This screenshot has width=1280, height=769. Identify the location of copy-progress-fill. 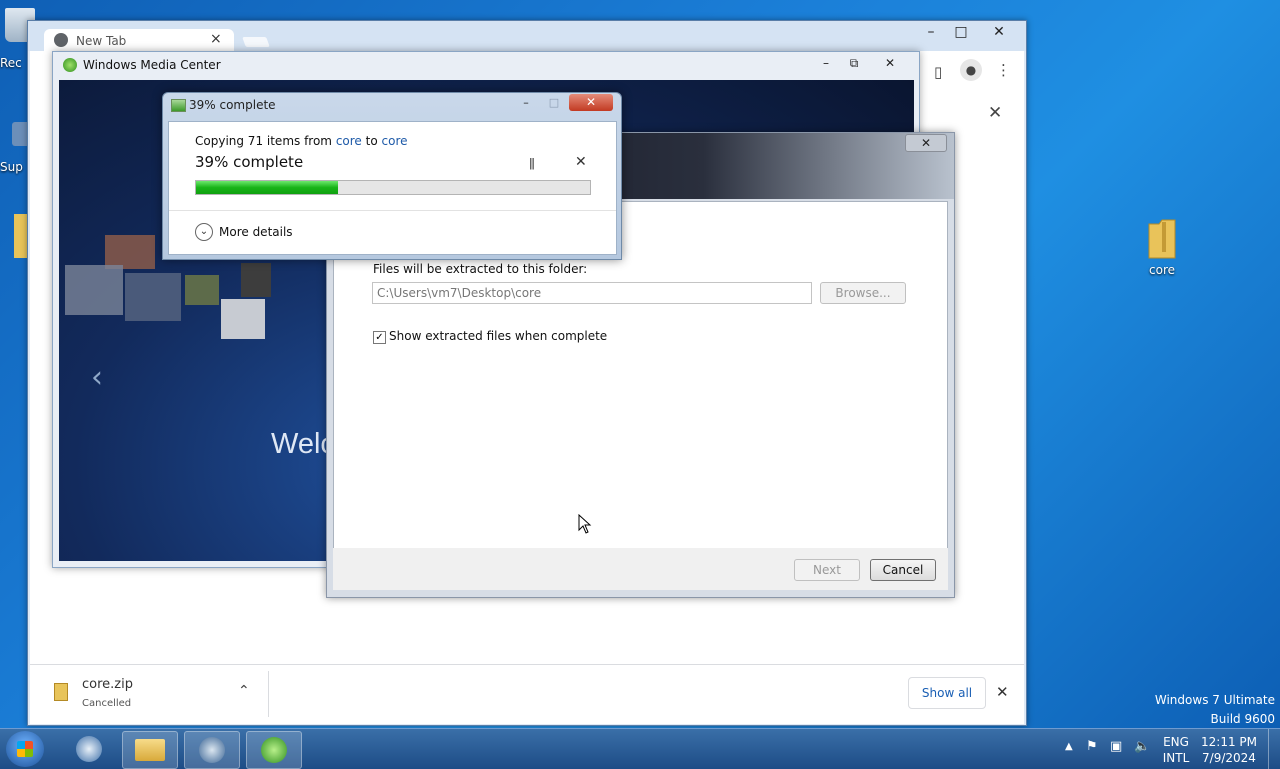
(267, 187).